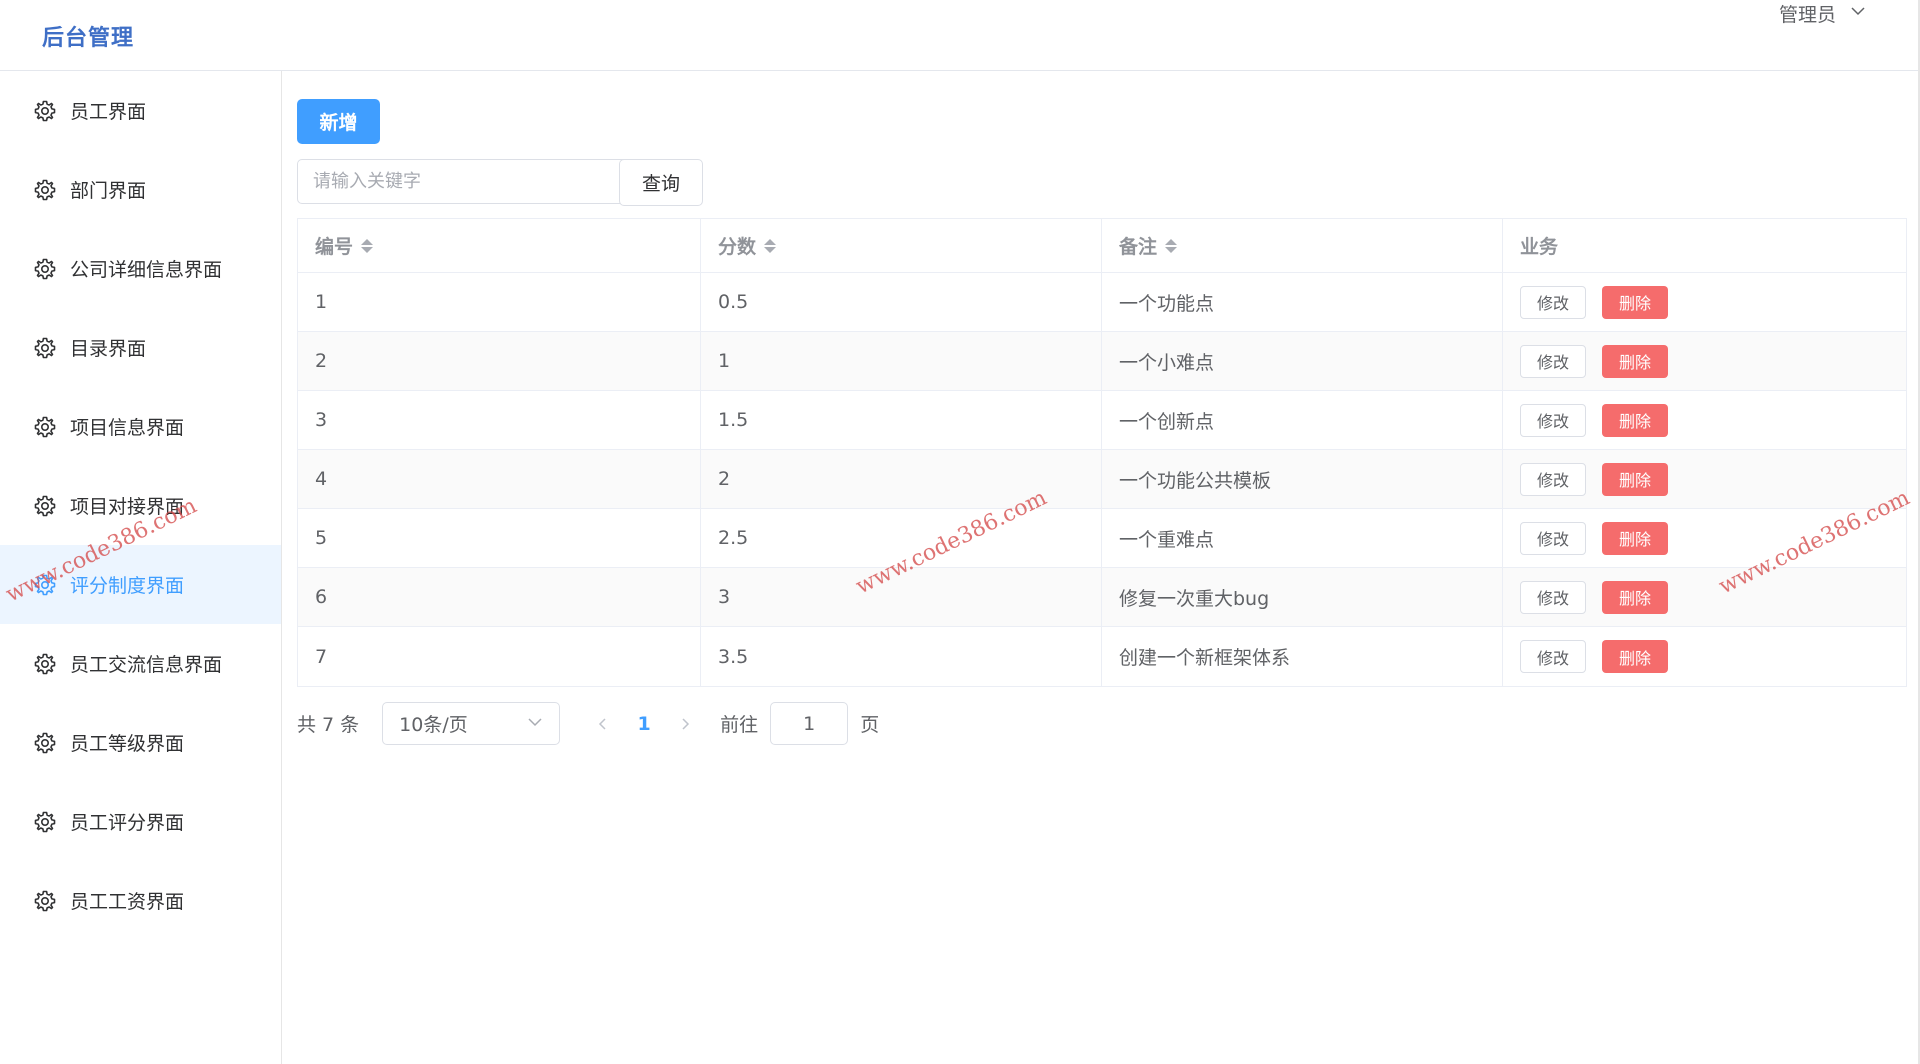  I want to click on column-header-label: 分数, so click(737, 247).